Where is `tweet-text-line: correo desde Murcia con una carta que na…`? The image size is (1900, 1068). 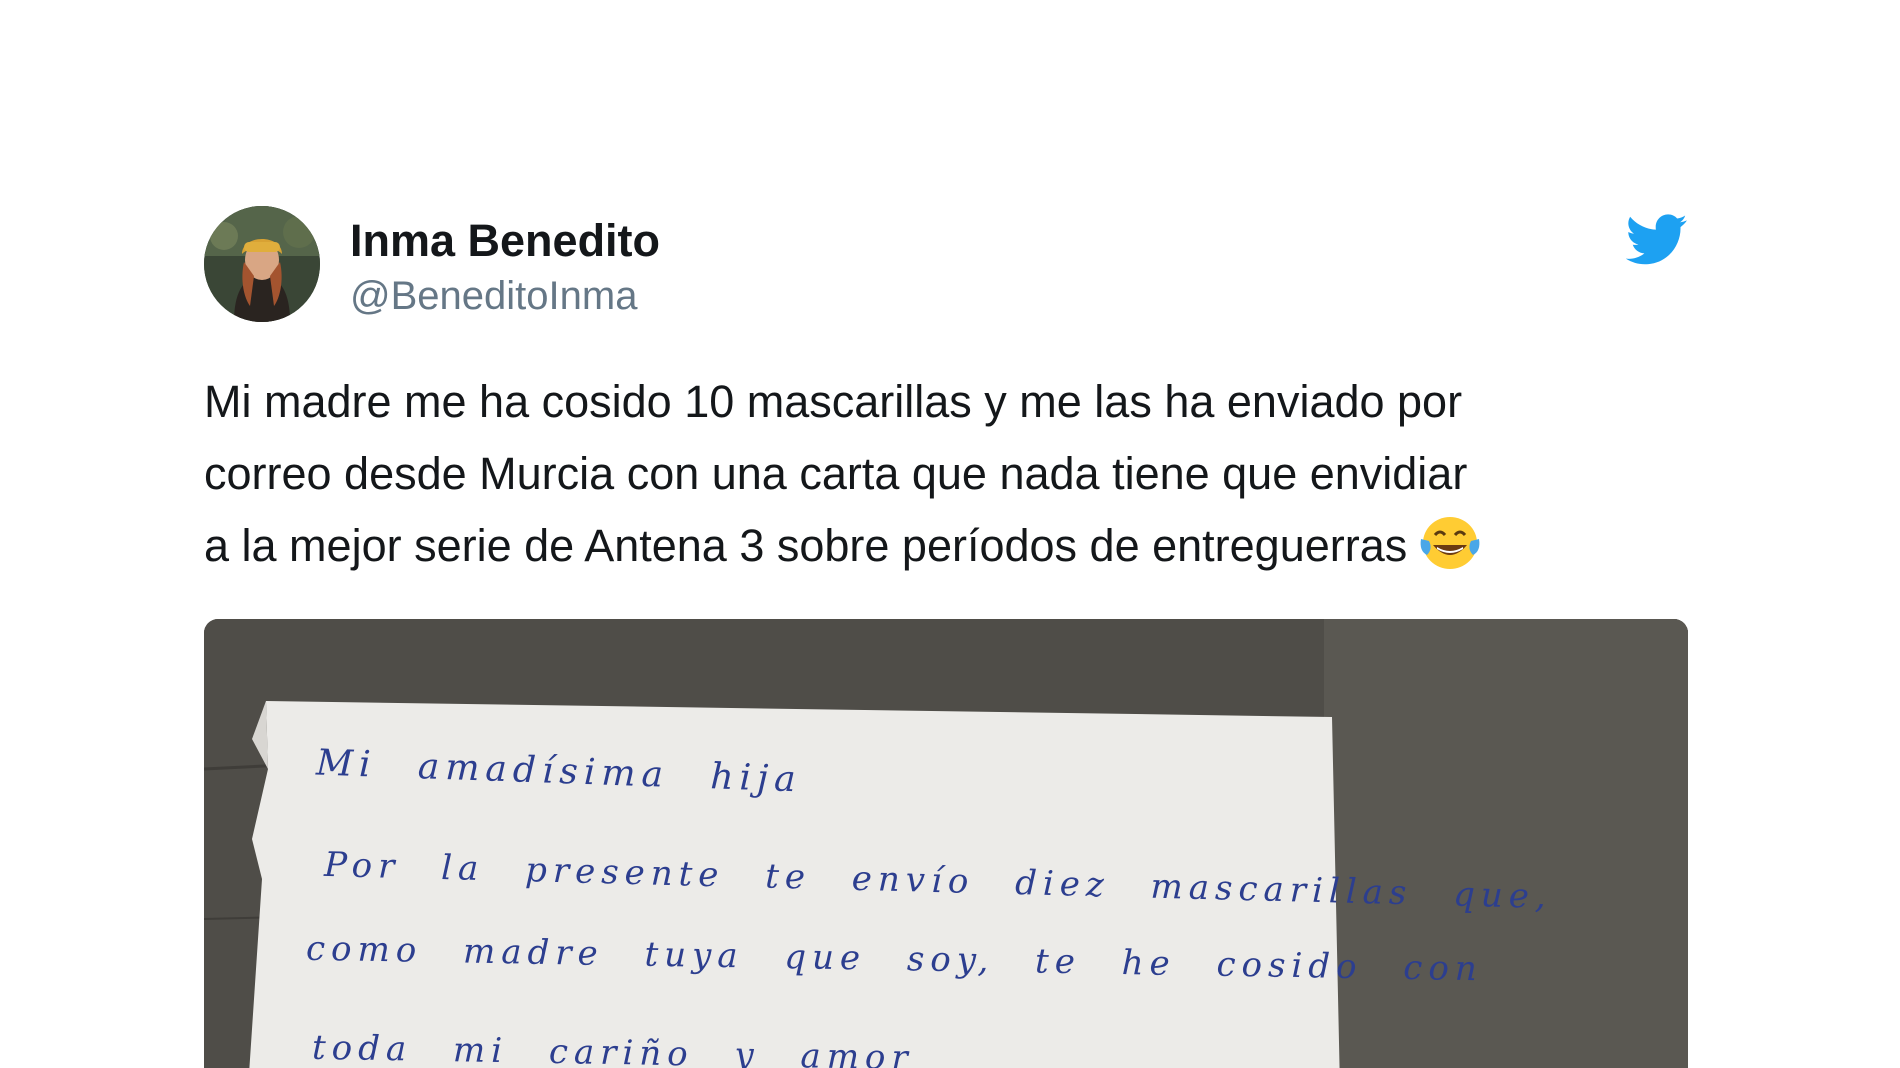
tweet-text-line: correo desde Murcia con una carta que na… is located at coordinates (836, 473).